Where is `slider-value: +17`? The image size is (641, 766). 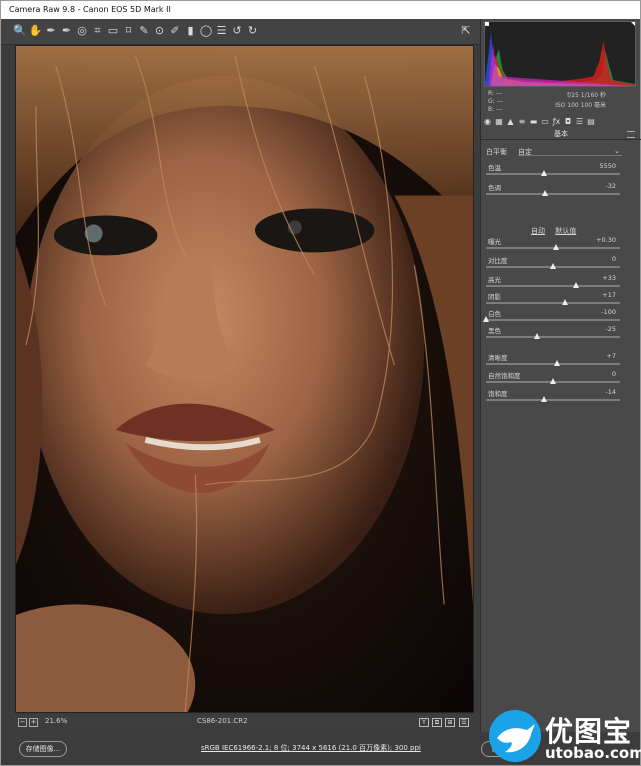
slider-value: +17 is located at coordinates (609, 295).